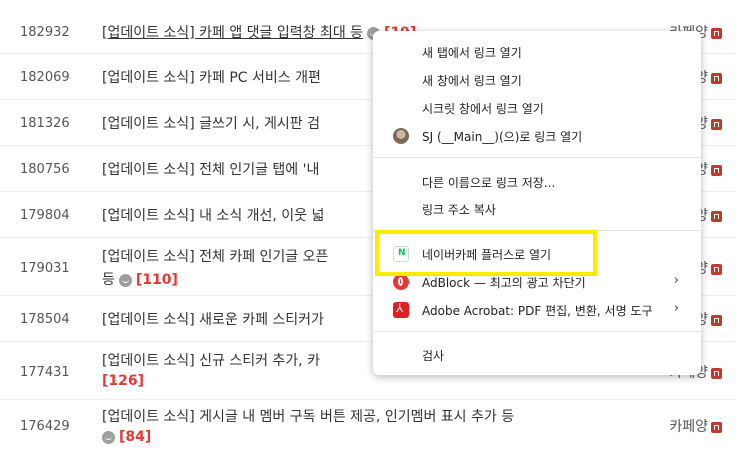  Describe the element at coordinates (483, 109) in the screenshot. I see `menu-item-label: 시크릿 창에서 링크 열기` at that location.